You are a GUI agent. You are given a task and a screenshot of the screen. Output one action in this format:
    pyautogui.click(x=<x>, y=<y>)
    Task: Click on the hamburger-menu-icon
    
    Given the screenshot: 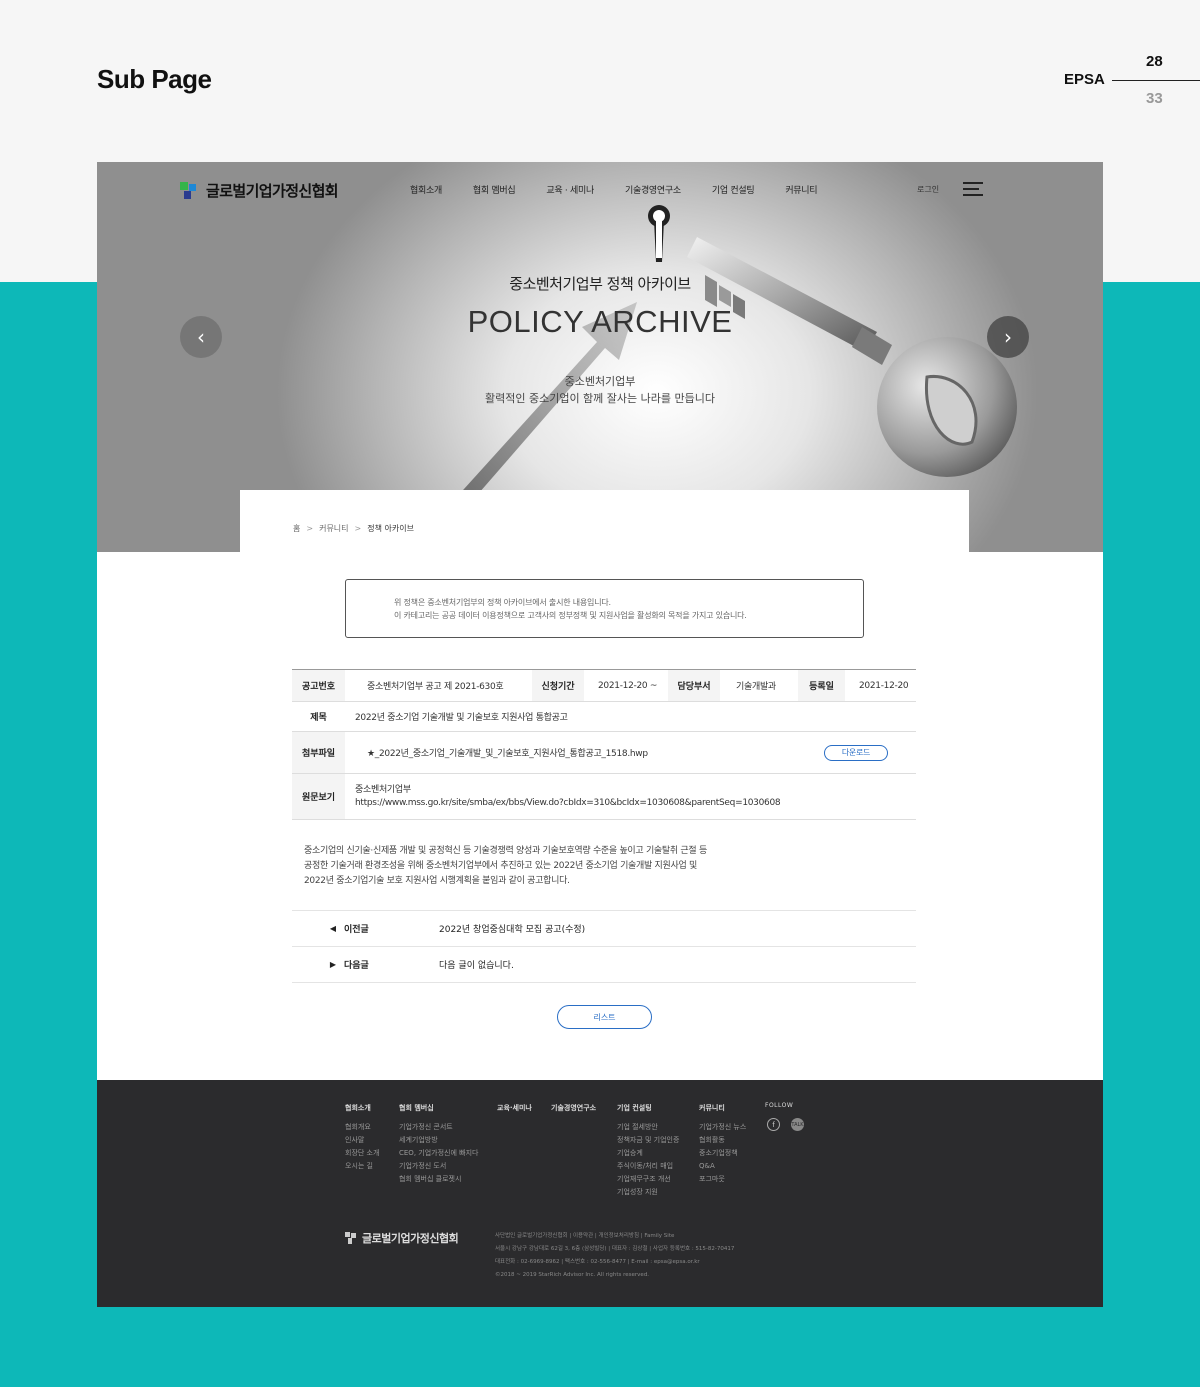 What is the action you would take?
    pyautogui.click(x=973, y=189)
    